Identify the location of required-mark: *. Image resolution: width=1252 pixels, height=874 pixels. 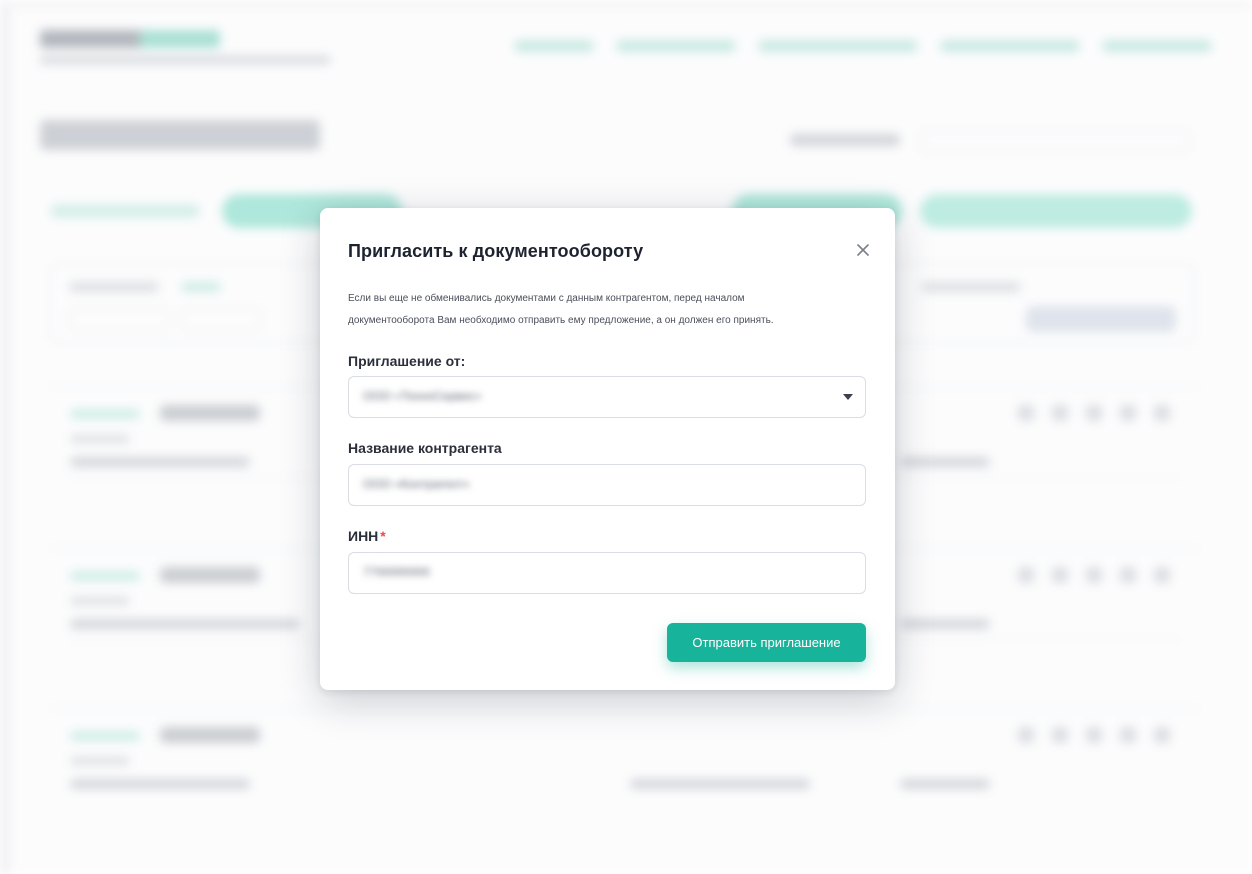
(383, 536).